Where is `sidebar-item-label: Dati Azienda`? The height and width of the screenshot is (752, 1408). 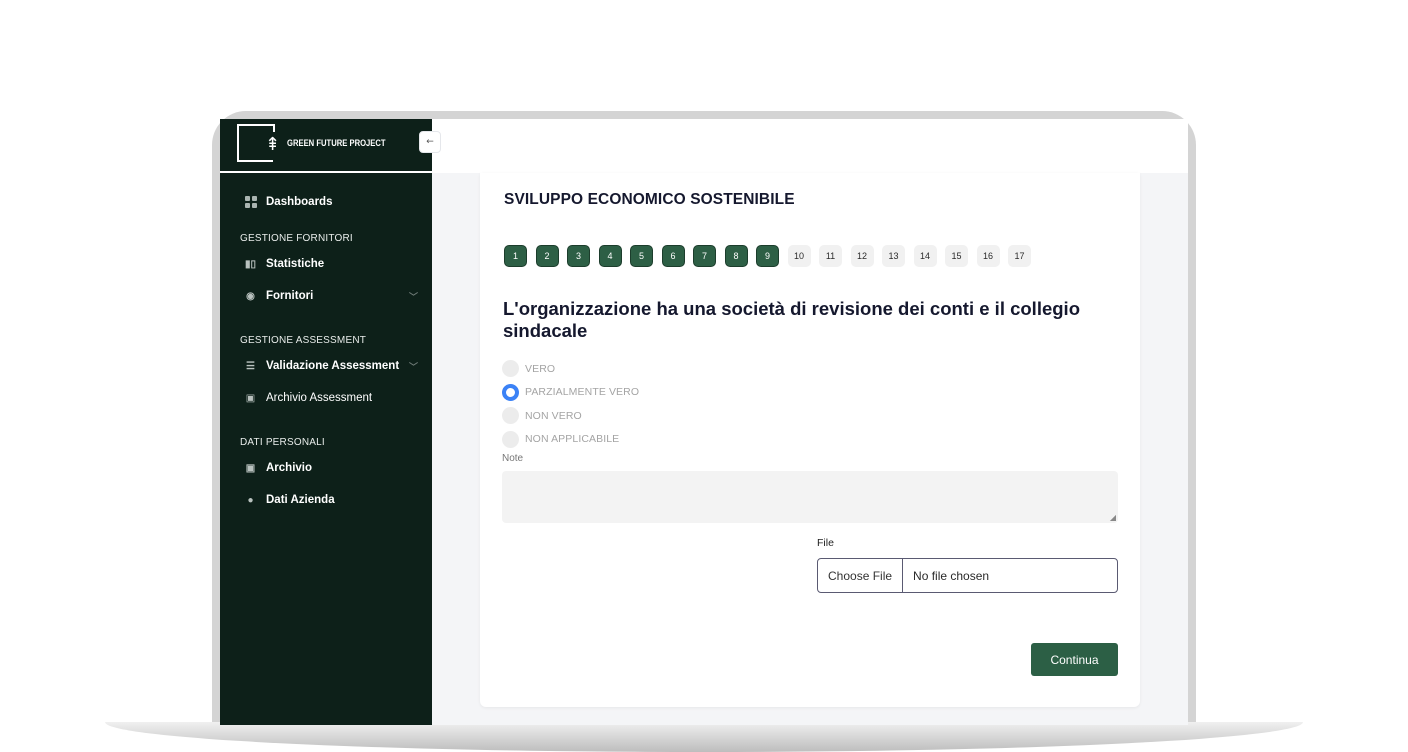 sidebar-item-label: Dati Azienda is located at coordinates (300, 500).